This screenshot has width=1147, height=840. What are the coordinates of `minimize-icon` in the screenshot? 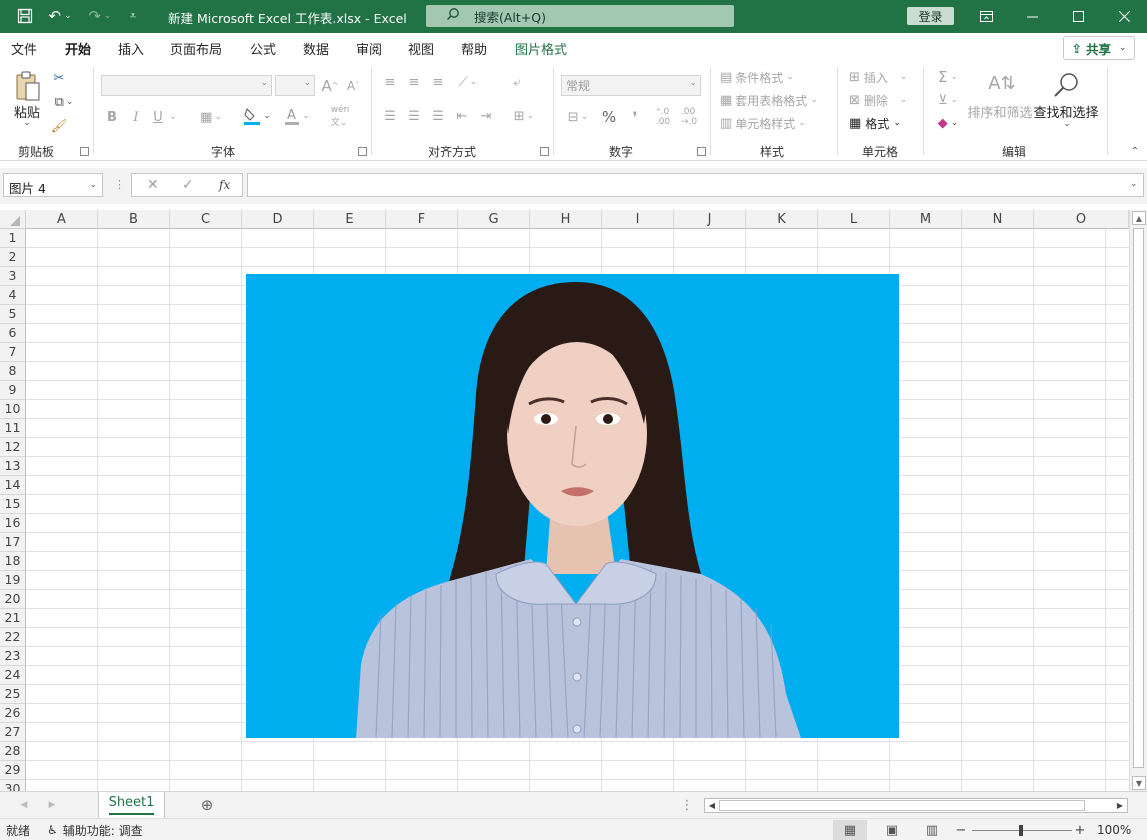 It's located at (1032, 16).